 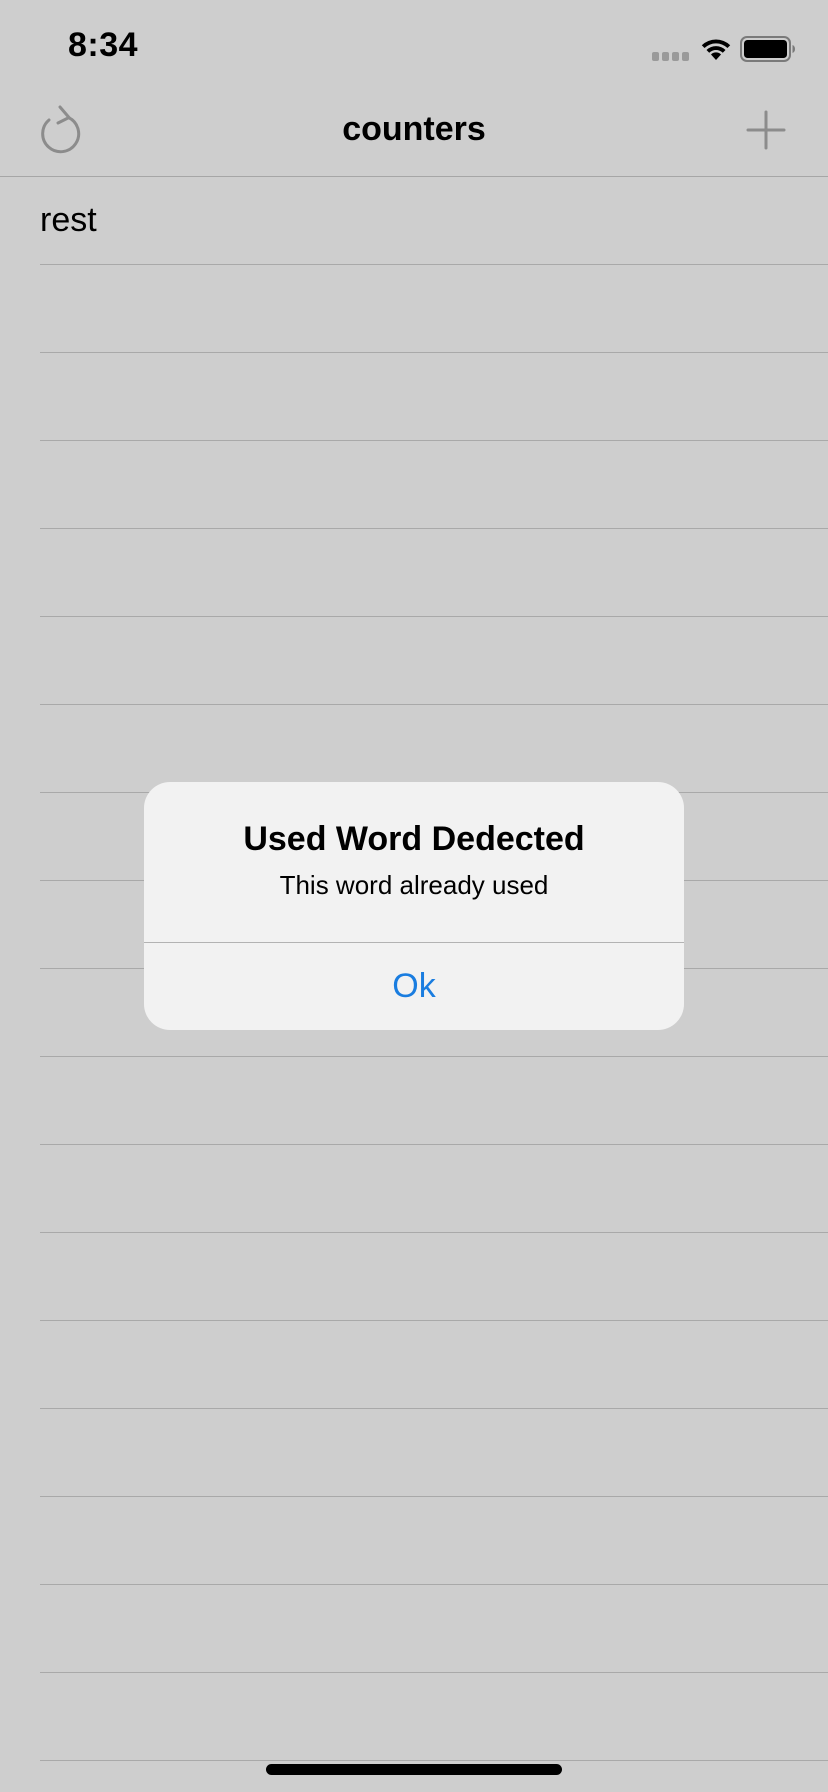 I want to click on plus-icon, so click(x=766, y=130).